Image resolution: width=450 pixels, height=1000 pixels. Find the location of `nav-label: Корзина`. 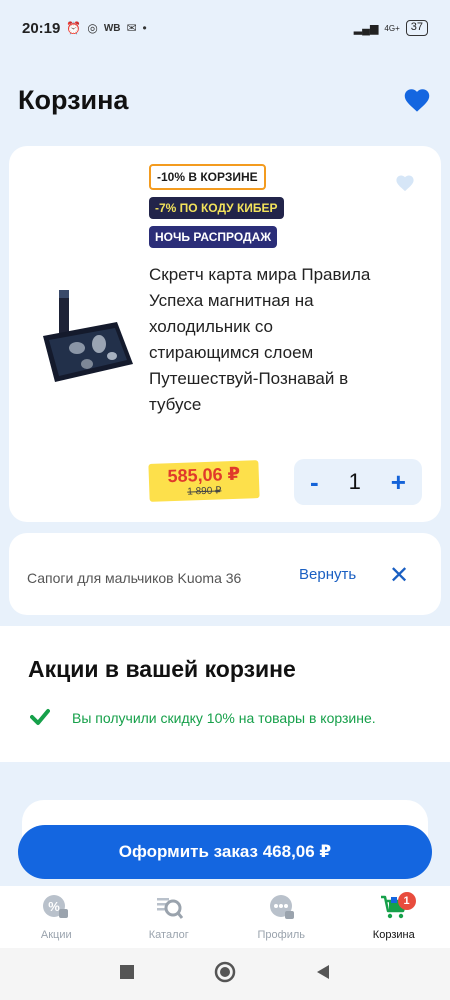

nav-label: Корзина is located at coordinates (393, 935).